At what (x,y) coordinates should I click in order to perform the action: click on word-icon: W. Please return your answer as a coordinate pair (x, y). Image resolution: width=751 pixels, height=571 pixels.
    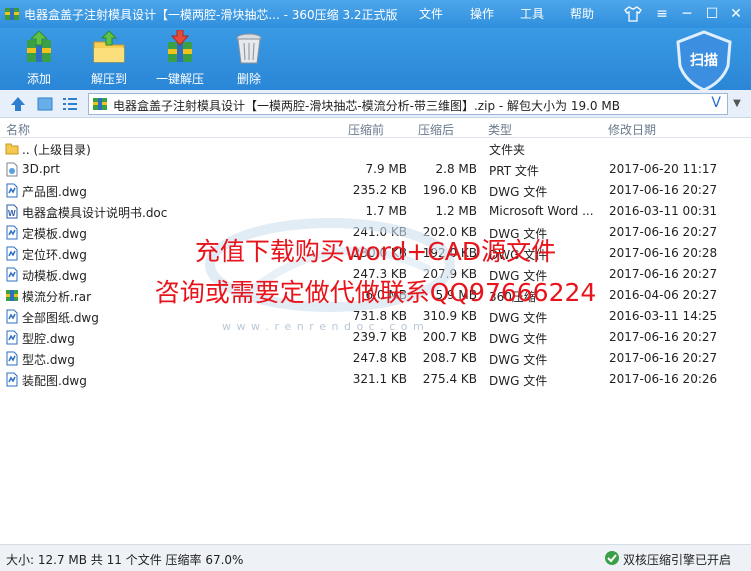
    Looking at the image, I should click on (12, 211).